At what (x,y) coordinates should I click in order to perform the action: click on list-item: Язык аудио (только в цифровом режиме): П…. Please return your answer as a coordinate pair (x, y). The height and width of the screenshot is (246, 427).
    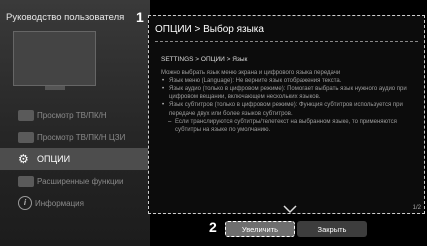
    Looking at the image, I should click on (289, 93).